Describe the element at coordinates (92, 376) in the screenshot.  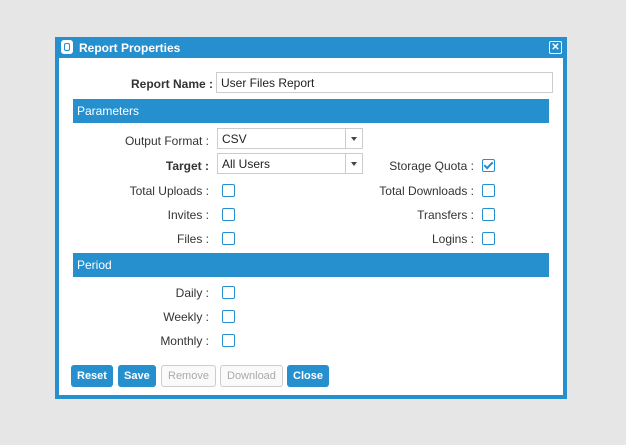
I see `reset-button: Reset` at that location.